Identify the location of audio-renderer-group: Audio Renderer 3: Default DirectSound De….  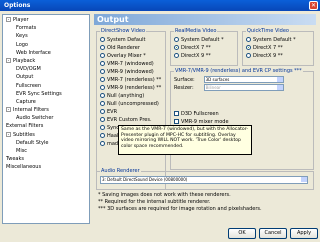
(205, 179).